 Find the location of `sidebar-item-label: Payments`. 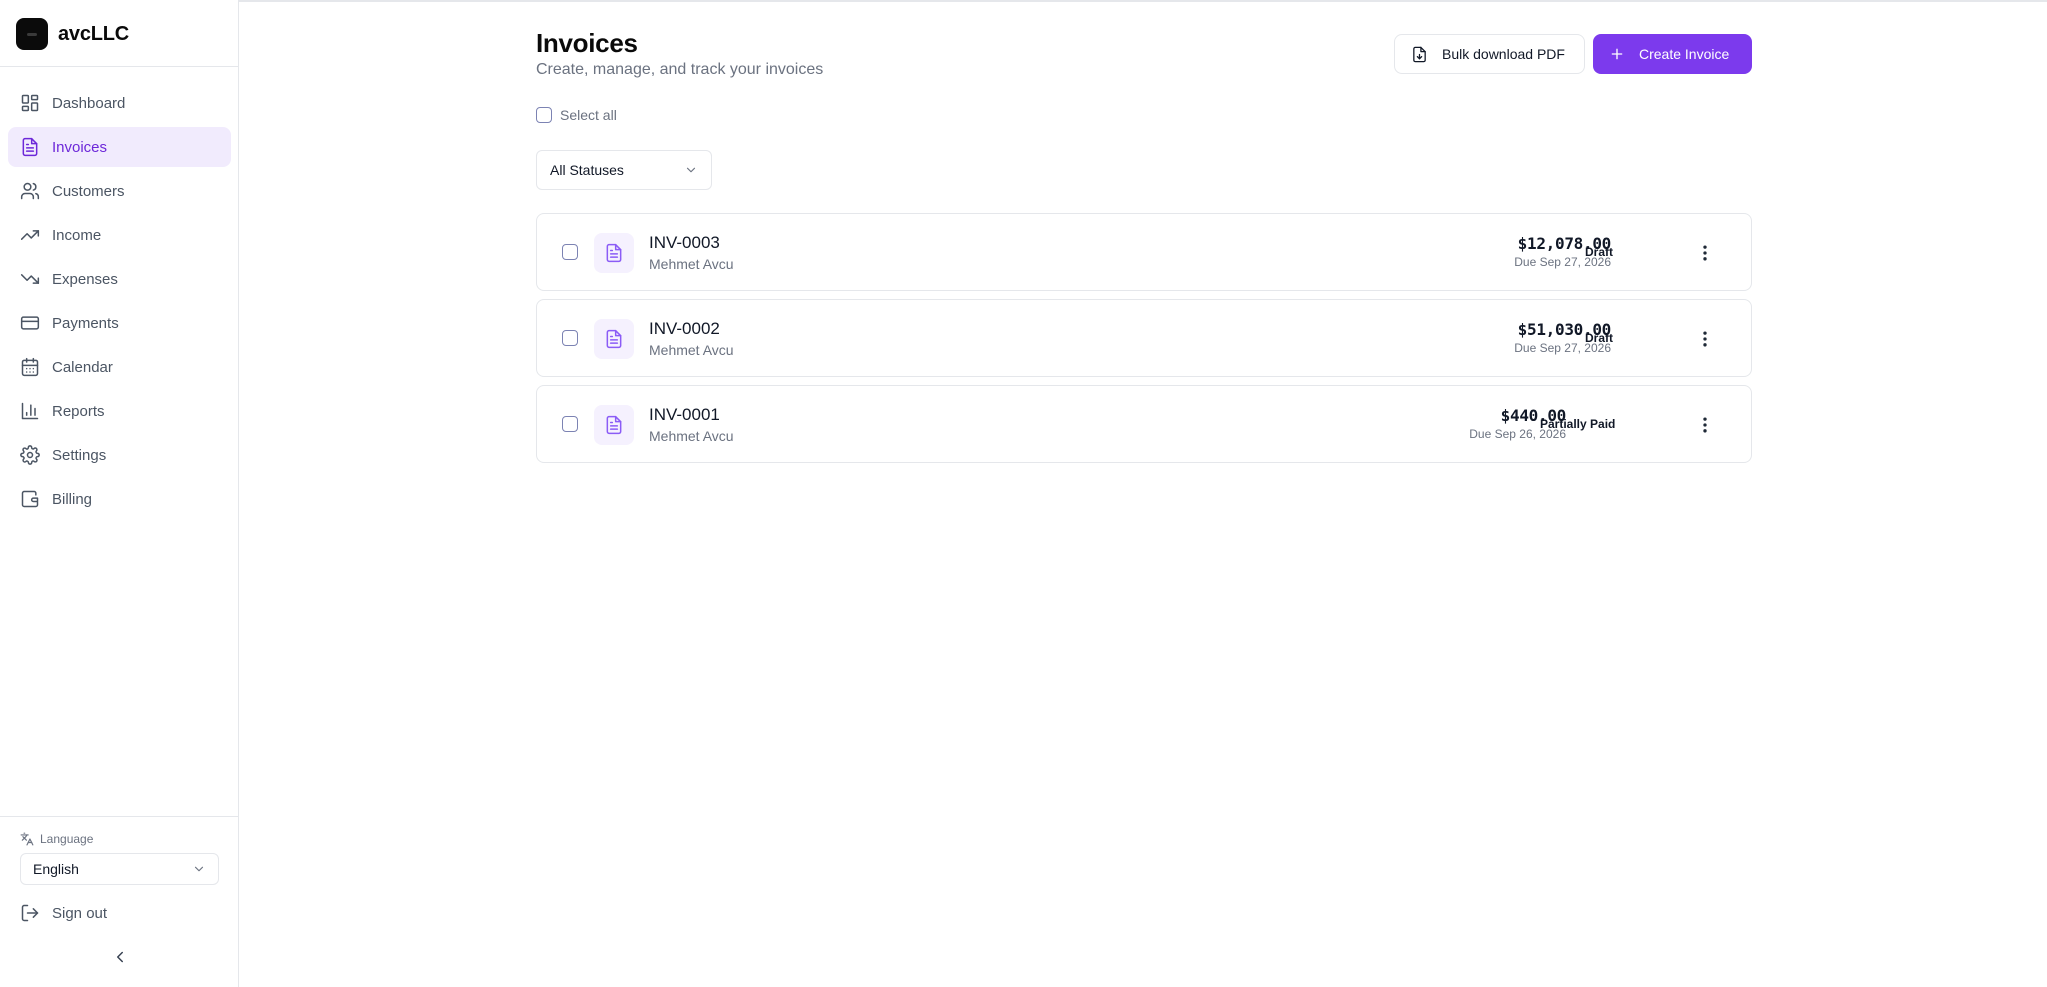

sidebar-item-label: Payments is located at coordinates (85, 323).